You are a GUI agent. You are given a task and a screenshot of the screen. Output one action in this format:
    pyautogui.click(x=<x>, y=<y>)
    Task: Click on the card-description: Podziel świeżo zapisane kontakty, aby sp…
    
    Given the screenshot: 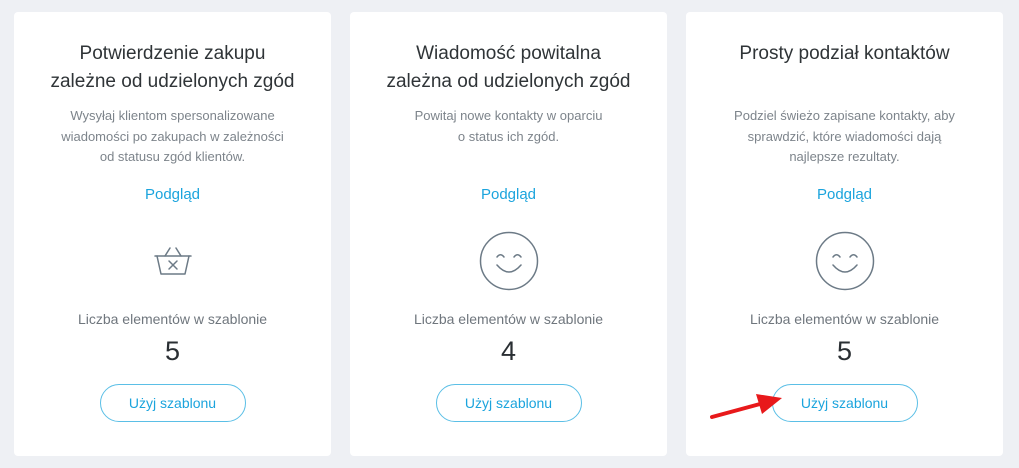 What is the action you would take?
    pyautogui.click(x=844, y=136)
    